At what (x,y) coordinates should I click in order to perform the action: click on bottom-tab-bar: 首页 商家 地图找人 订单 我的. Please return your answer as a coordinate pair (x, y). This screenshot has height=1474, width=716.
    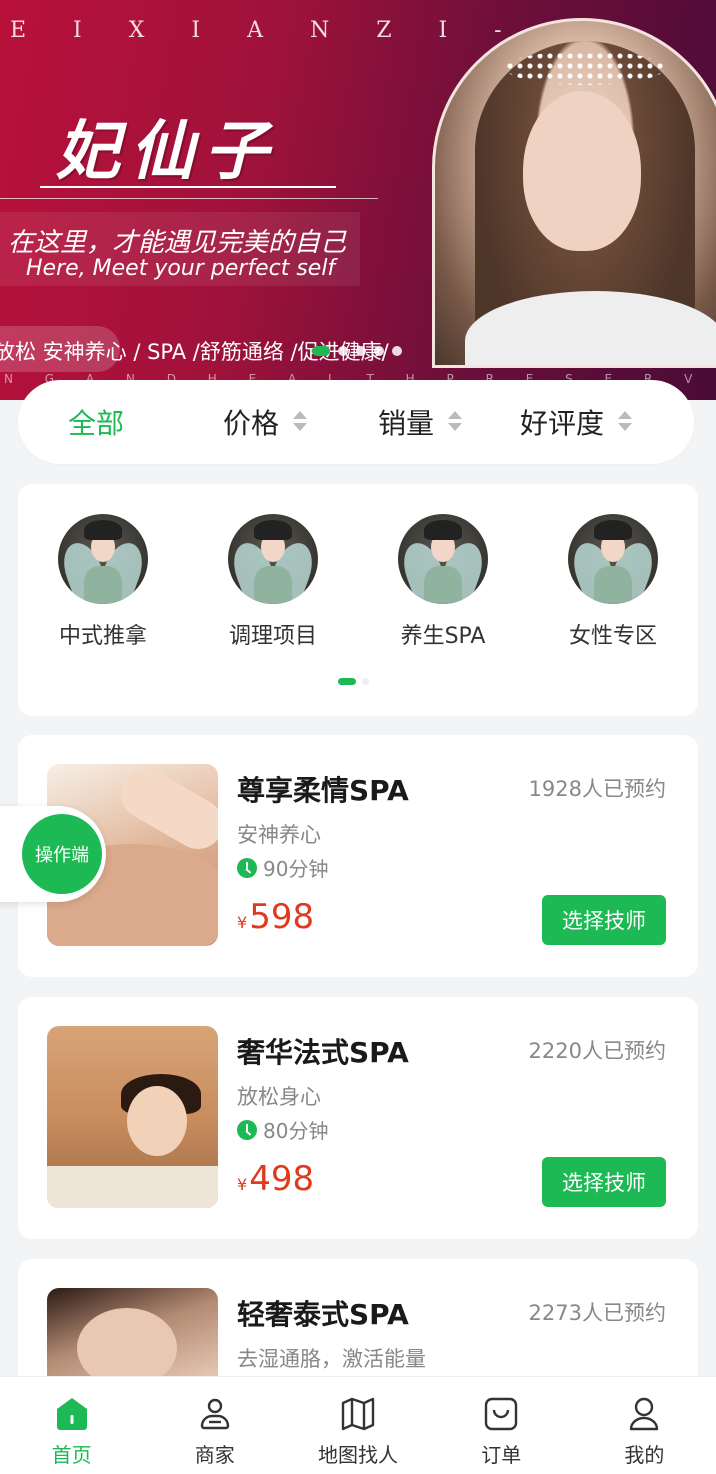
    Looking at the image, I should click on (358, 1425).